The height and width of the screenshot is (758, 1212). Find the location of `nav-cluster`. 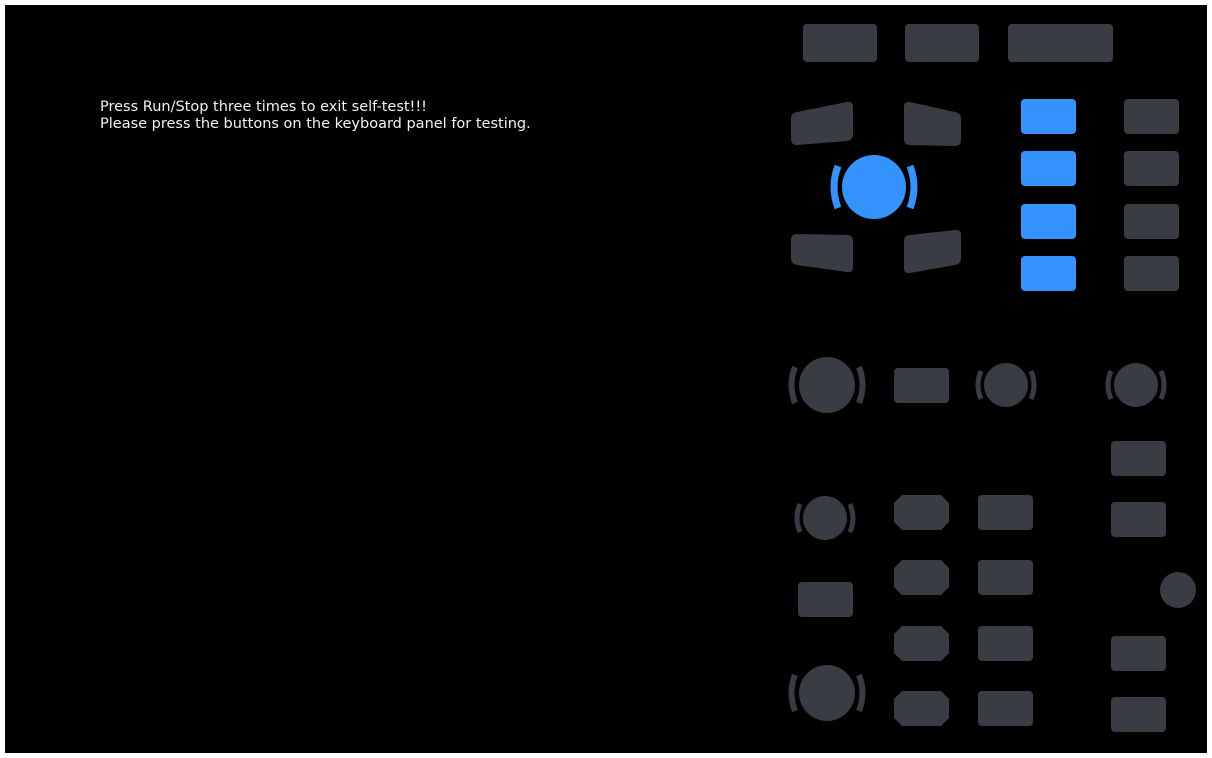

nav-cluster is located at coordinates (875, 187).